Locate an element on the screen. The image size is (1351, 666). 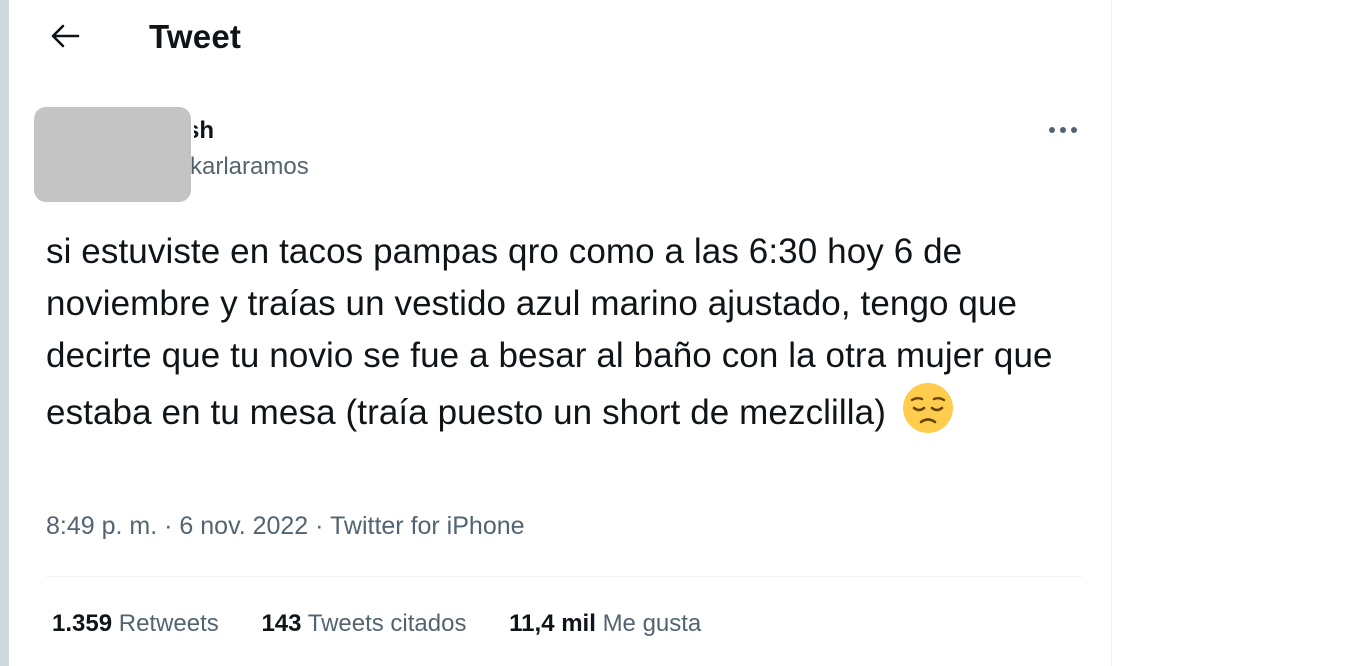
tweet-time: 8:49 p. m. is located at coordinates (101, 526).